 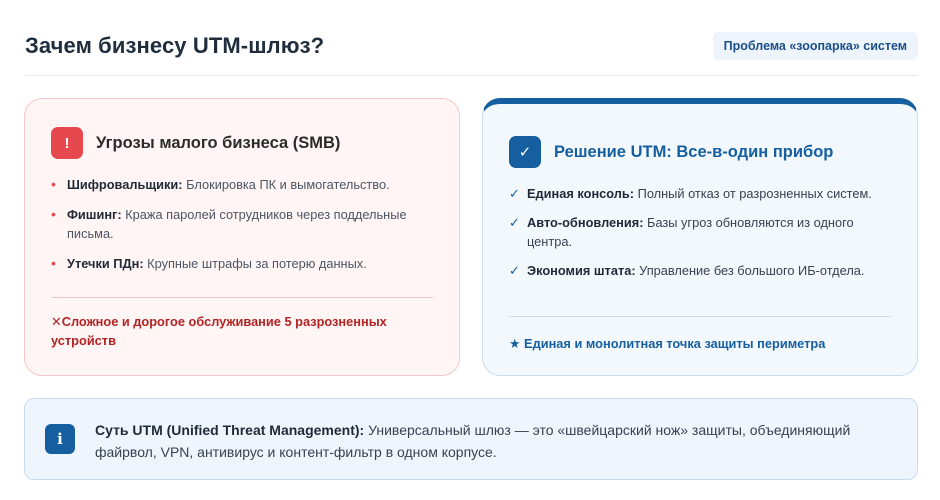 I want to click on threats-card-title: Угрозы малого бизнеса (SMB), so click(x=218, y=142).